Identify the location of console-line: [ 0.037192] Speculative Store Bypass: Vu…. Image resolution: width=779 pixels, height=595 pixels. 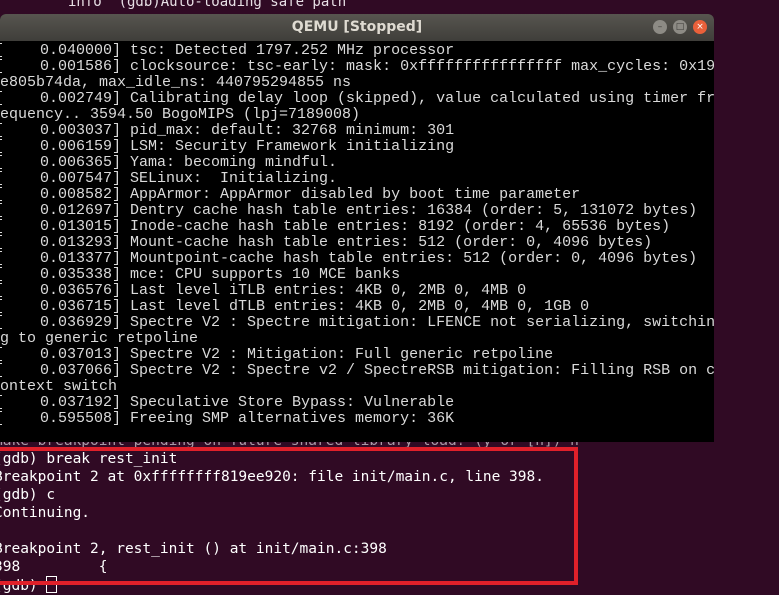
(227, 402).